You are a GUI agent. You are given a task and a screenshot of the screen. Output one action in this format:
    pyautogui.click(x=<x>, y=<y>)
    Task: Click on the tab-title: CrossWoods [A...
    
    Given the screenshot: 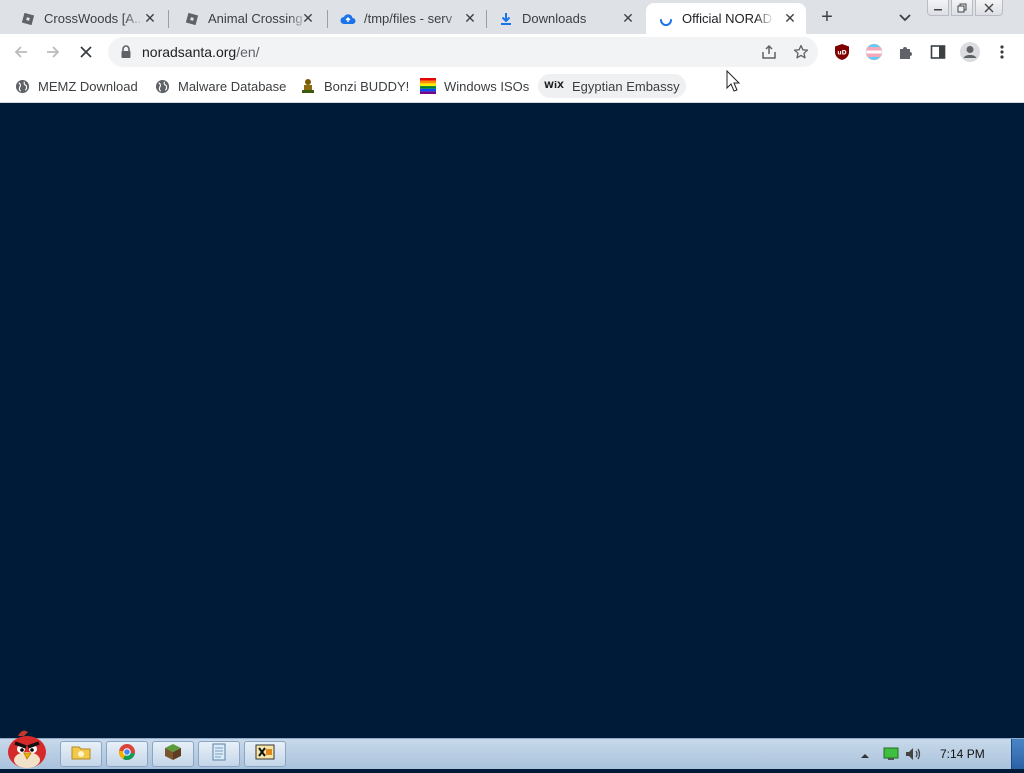 What is the action you would take?
    pyautogui.click(x=94, y=18)
    